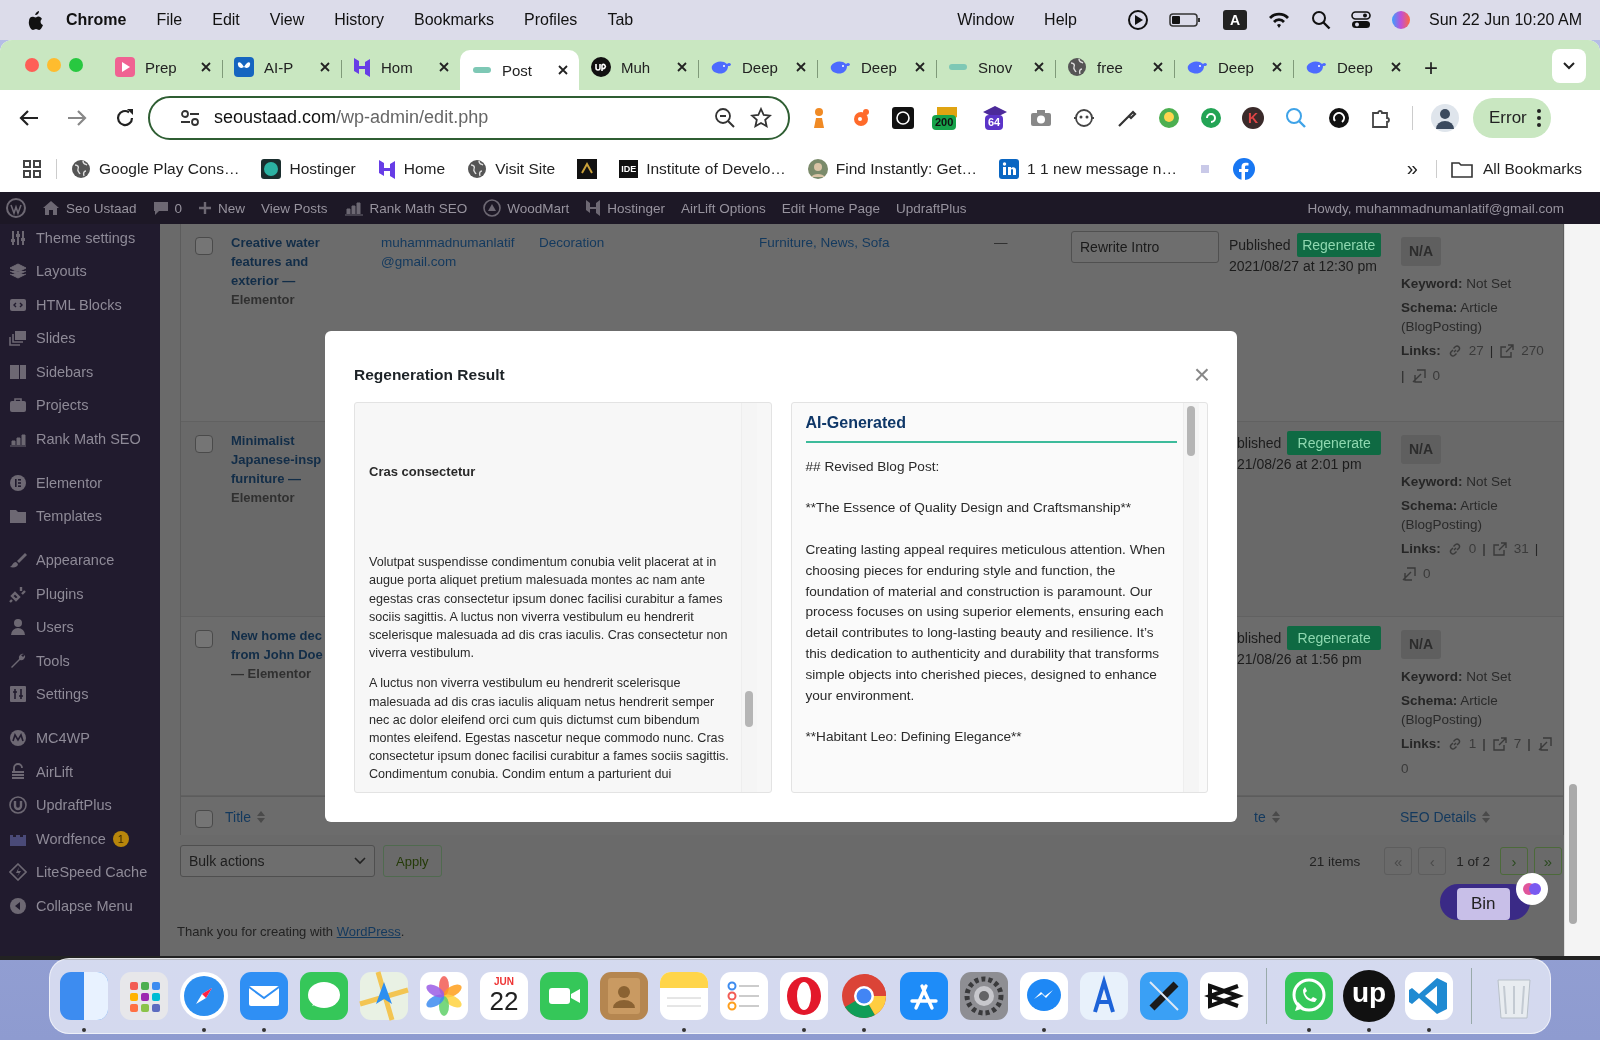  Describe the element at coordinates (125, 117) in the screenshot. I see `reload-icon` at that location.